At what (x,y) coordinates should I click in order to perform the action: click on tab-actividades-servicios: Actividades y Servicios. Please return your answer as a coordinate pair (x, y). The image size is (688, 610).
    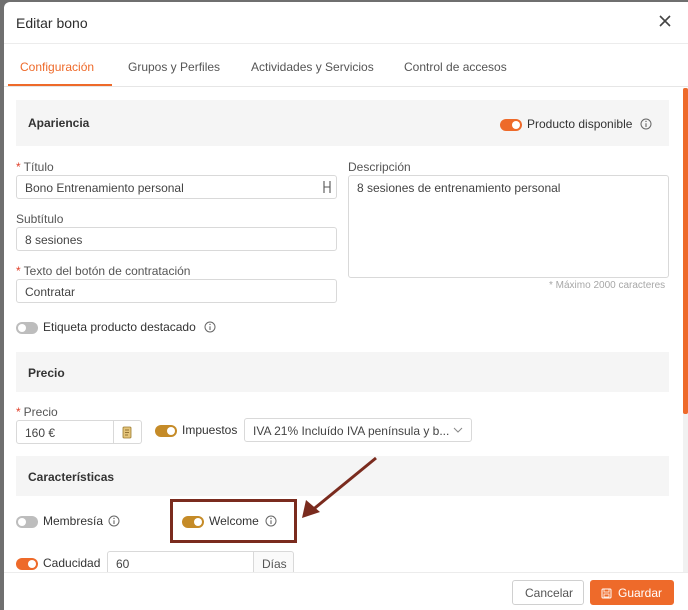
    Looking at the image, I should click on (312, 67).